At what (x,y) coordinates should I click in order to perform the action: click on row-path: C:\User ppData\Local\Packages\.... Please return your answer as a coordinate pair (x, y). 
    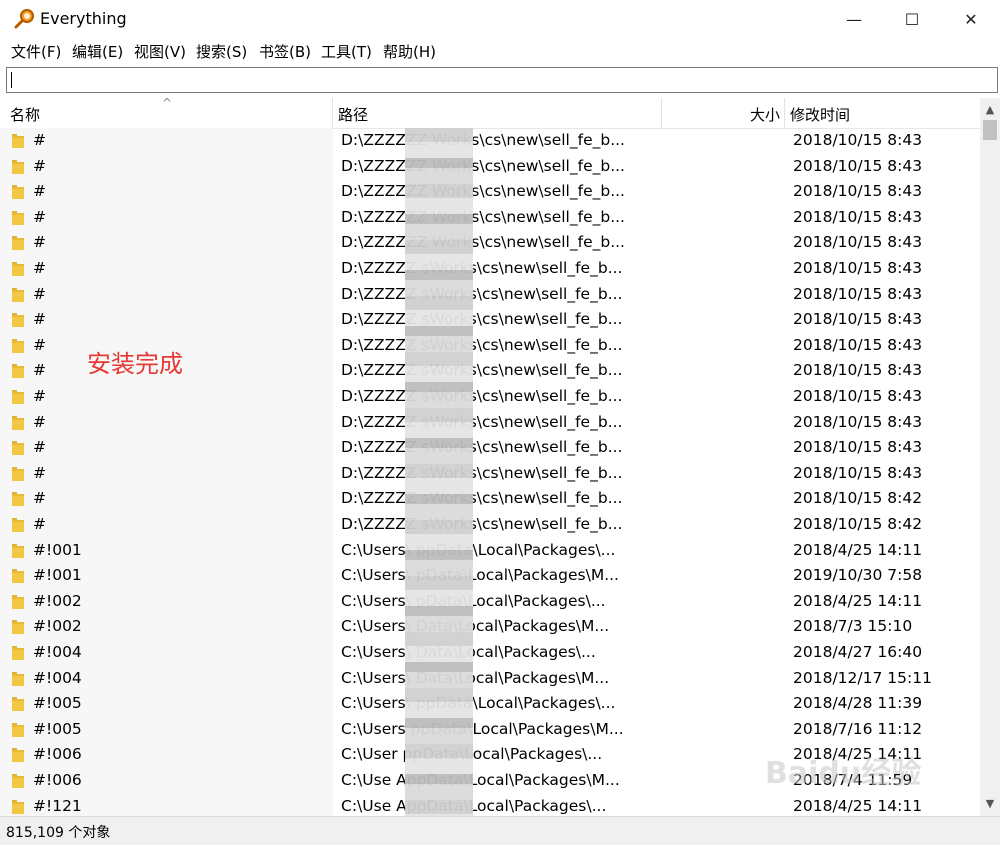
    Looking at the image, I should click on (472, 754).